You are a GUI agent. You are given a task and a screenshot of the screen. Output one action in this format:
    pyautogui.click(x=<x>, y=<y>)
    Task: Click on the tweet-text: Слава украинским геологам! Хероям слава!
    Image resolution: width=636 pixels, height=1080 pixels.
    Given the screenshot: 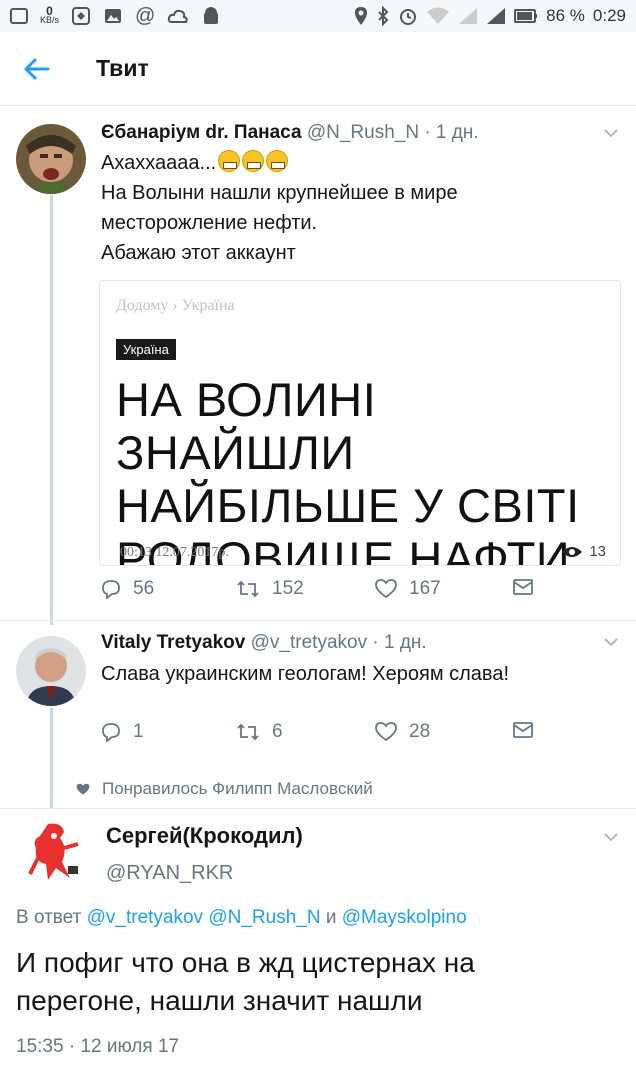 What is the action you would take?
    pyautogui.click(x=305, y=674)
    